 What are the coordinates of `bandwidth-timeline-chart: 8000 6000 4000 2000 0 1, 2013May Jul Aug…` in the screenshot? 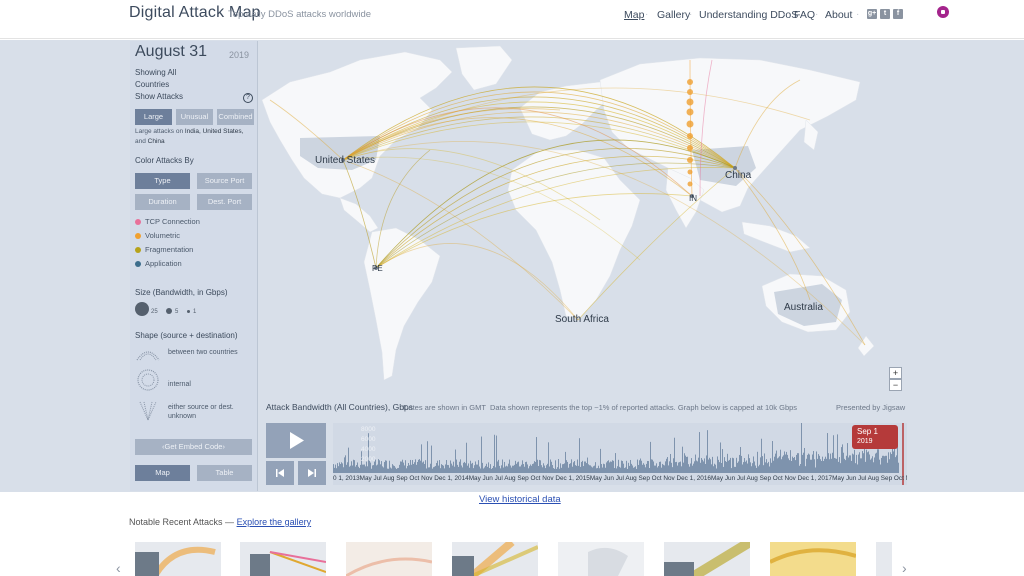 It's located at (620, 451).